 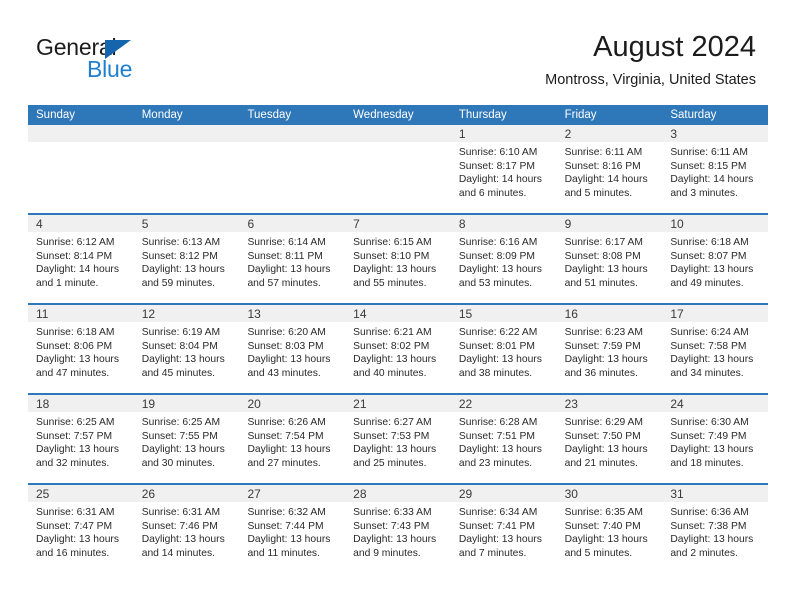 I want to click on daylight-text-line2: and 2 minutes., so click(x=704, y=553).